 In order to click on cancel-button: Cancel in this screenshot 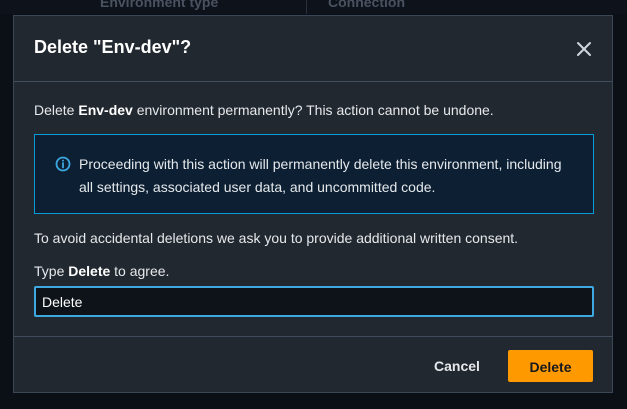, I will do `click(457, 366)`.